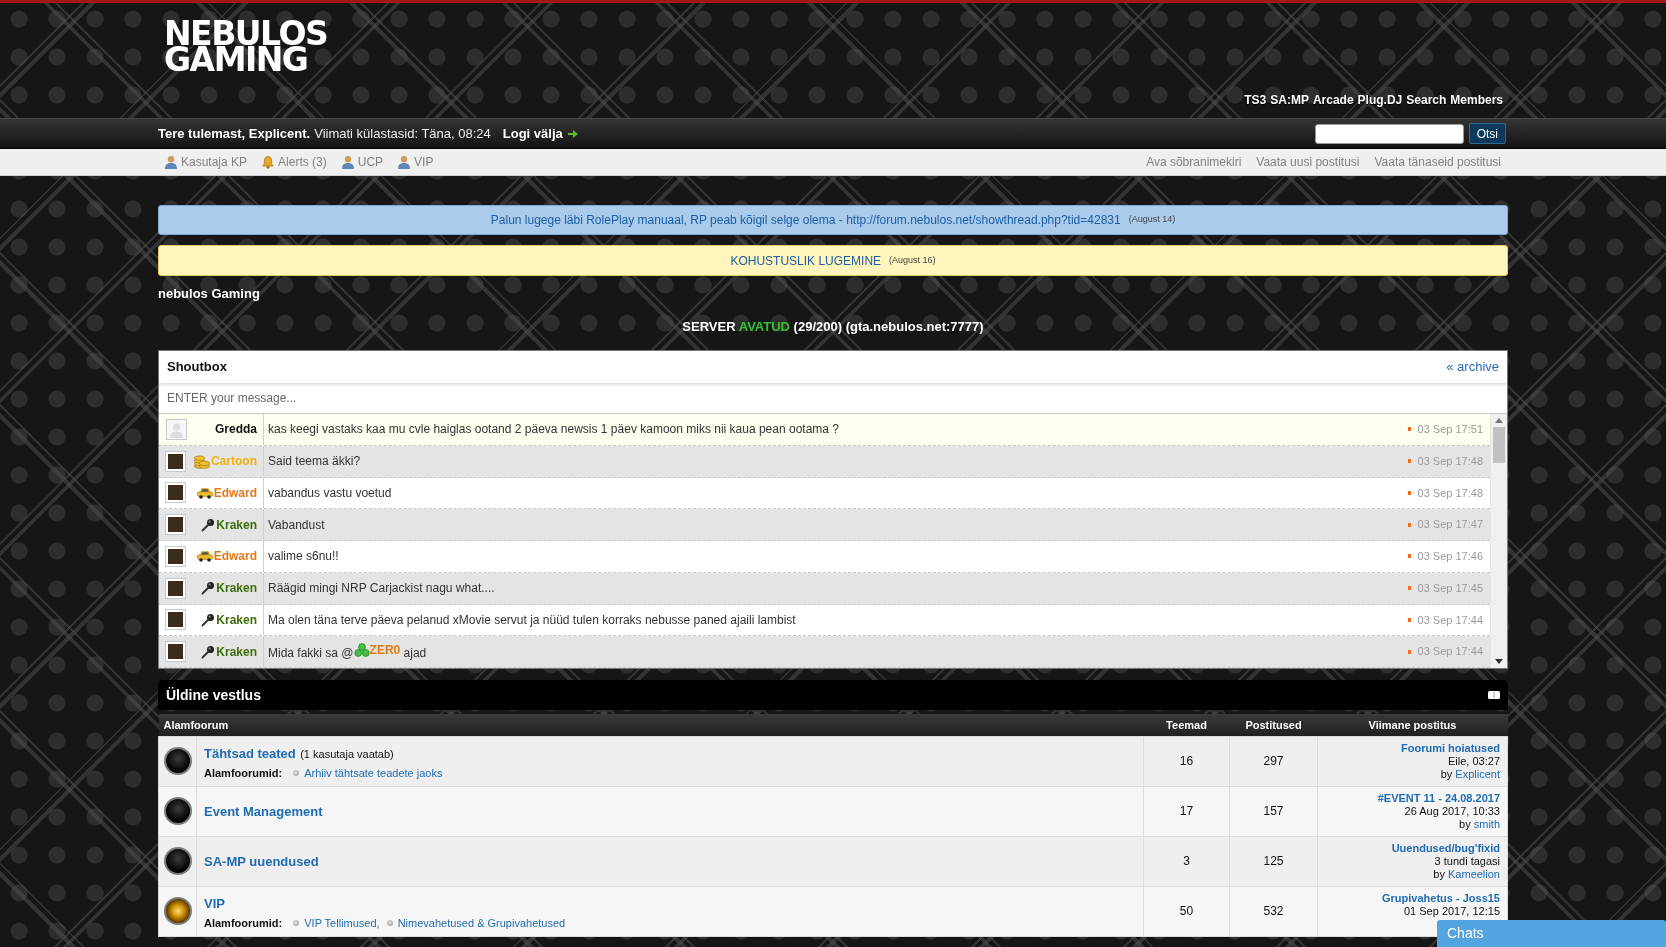 The image size is (1666, 947). What do you see at coordinates (1450, 747) in the screenshot?
I see `last-post-link: Foorumi hoiatused` at bounding box center [1450, 747].